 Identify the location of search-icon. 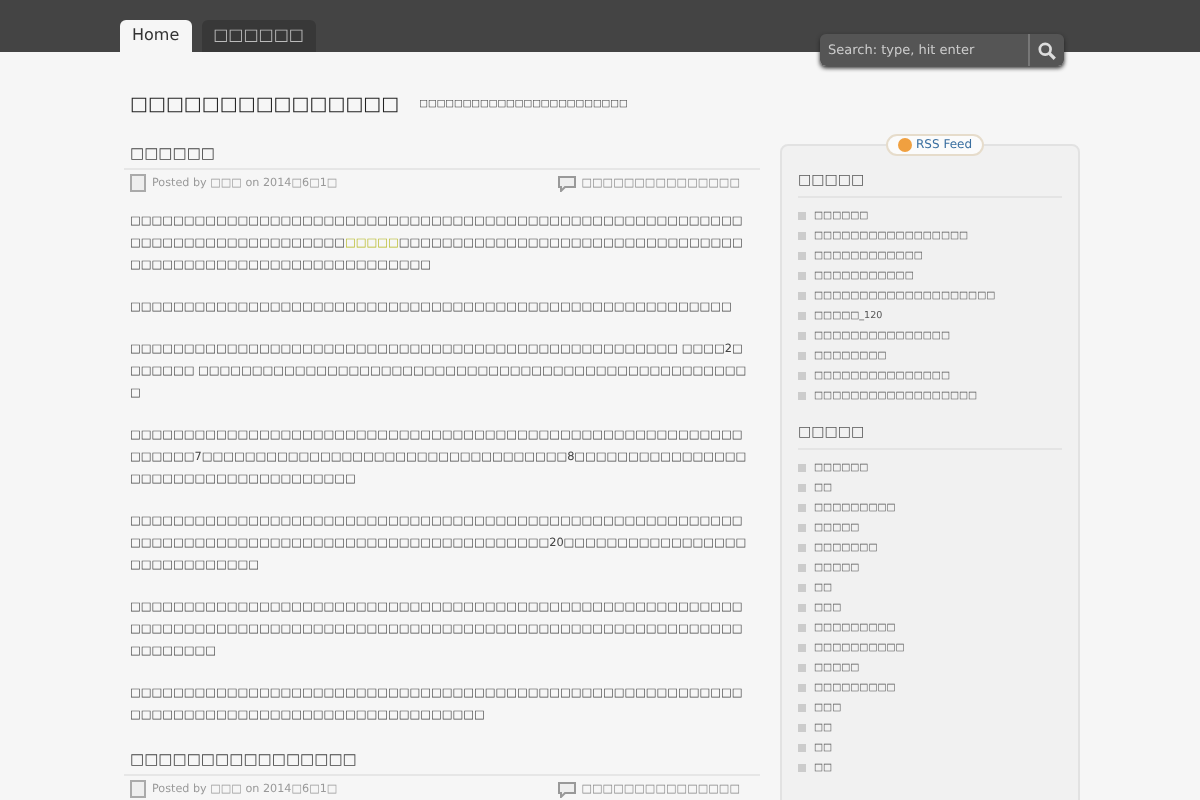
(1047, 50).